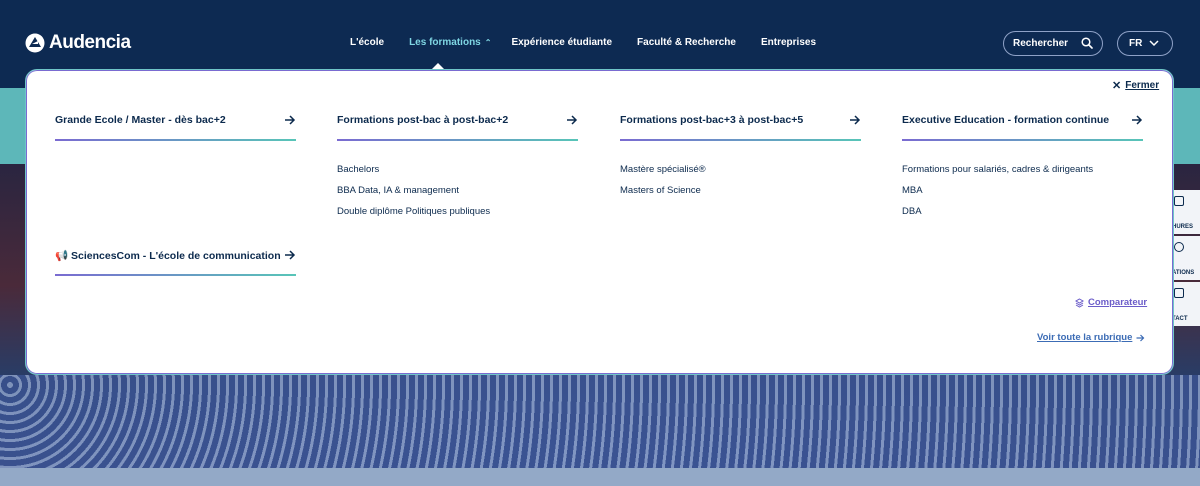 The image size is (1200, 486). I want to click on megaphone-icon: 📢, so click(62, 255).